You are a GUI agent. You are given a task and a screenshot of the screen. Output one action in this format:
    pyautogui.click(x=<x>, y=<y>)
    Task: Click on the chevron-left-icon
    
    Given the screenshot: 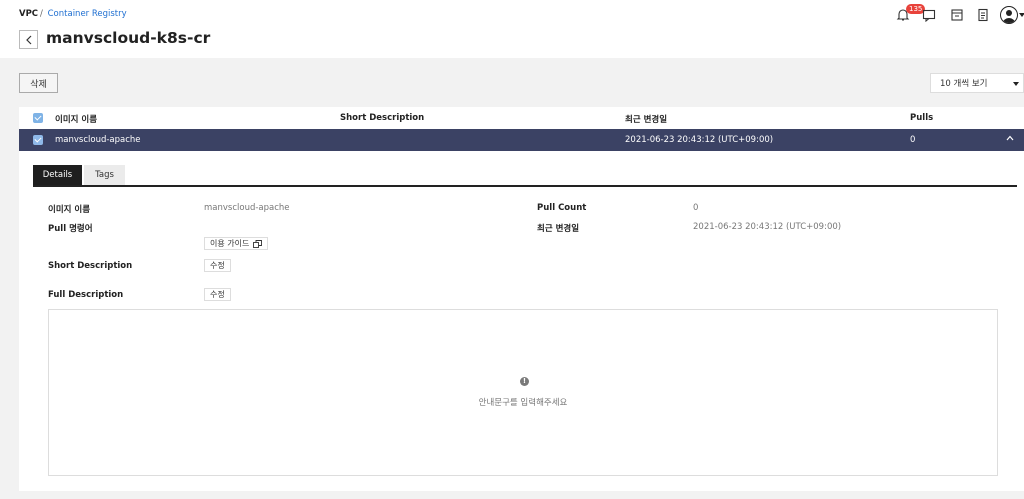 What is the action you would take?
    pyautogui.click(x=28, y=39)
    